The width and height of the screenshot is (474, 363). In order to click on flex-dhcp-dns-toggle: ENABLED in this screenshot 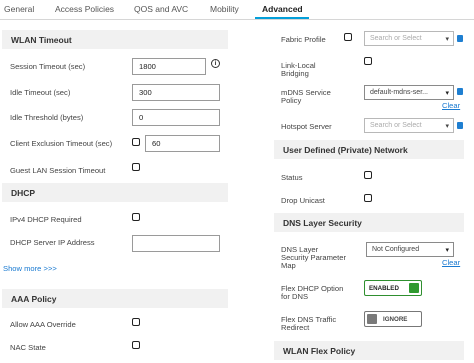, I will do `click(393, 288)`.